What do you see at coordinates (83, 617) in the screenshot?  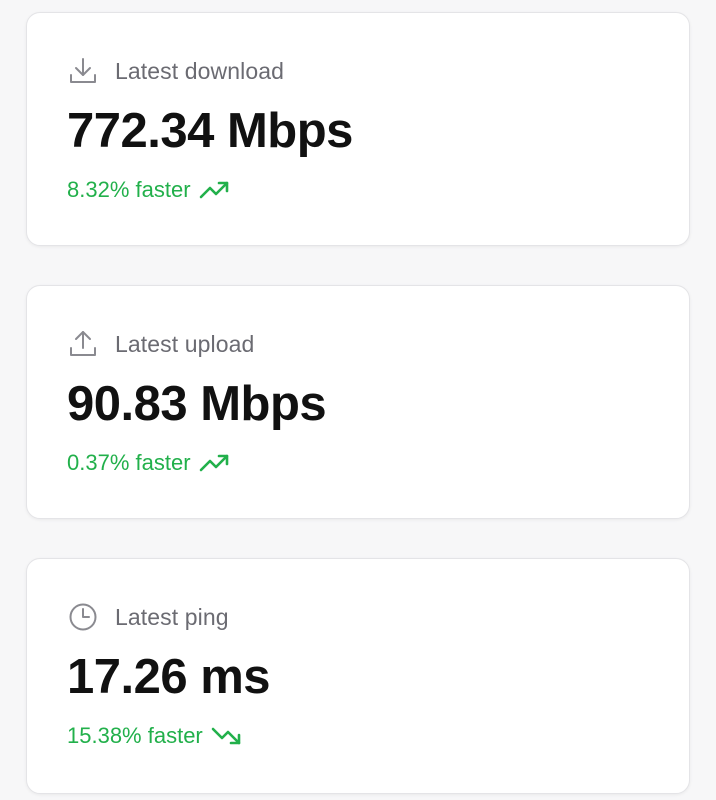 I see `clock-icon` at bounding box center [83, 617].